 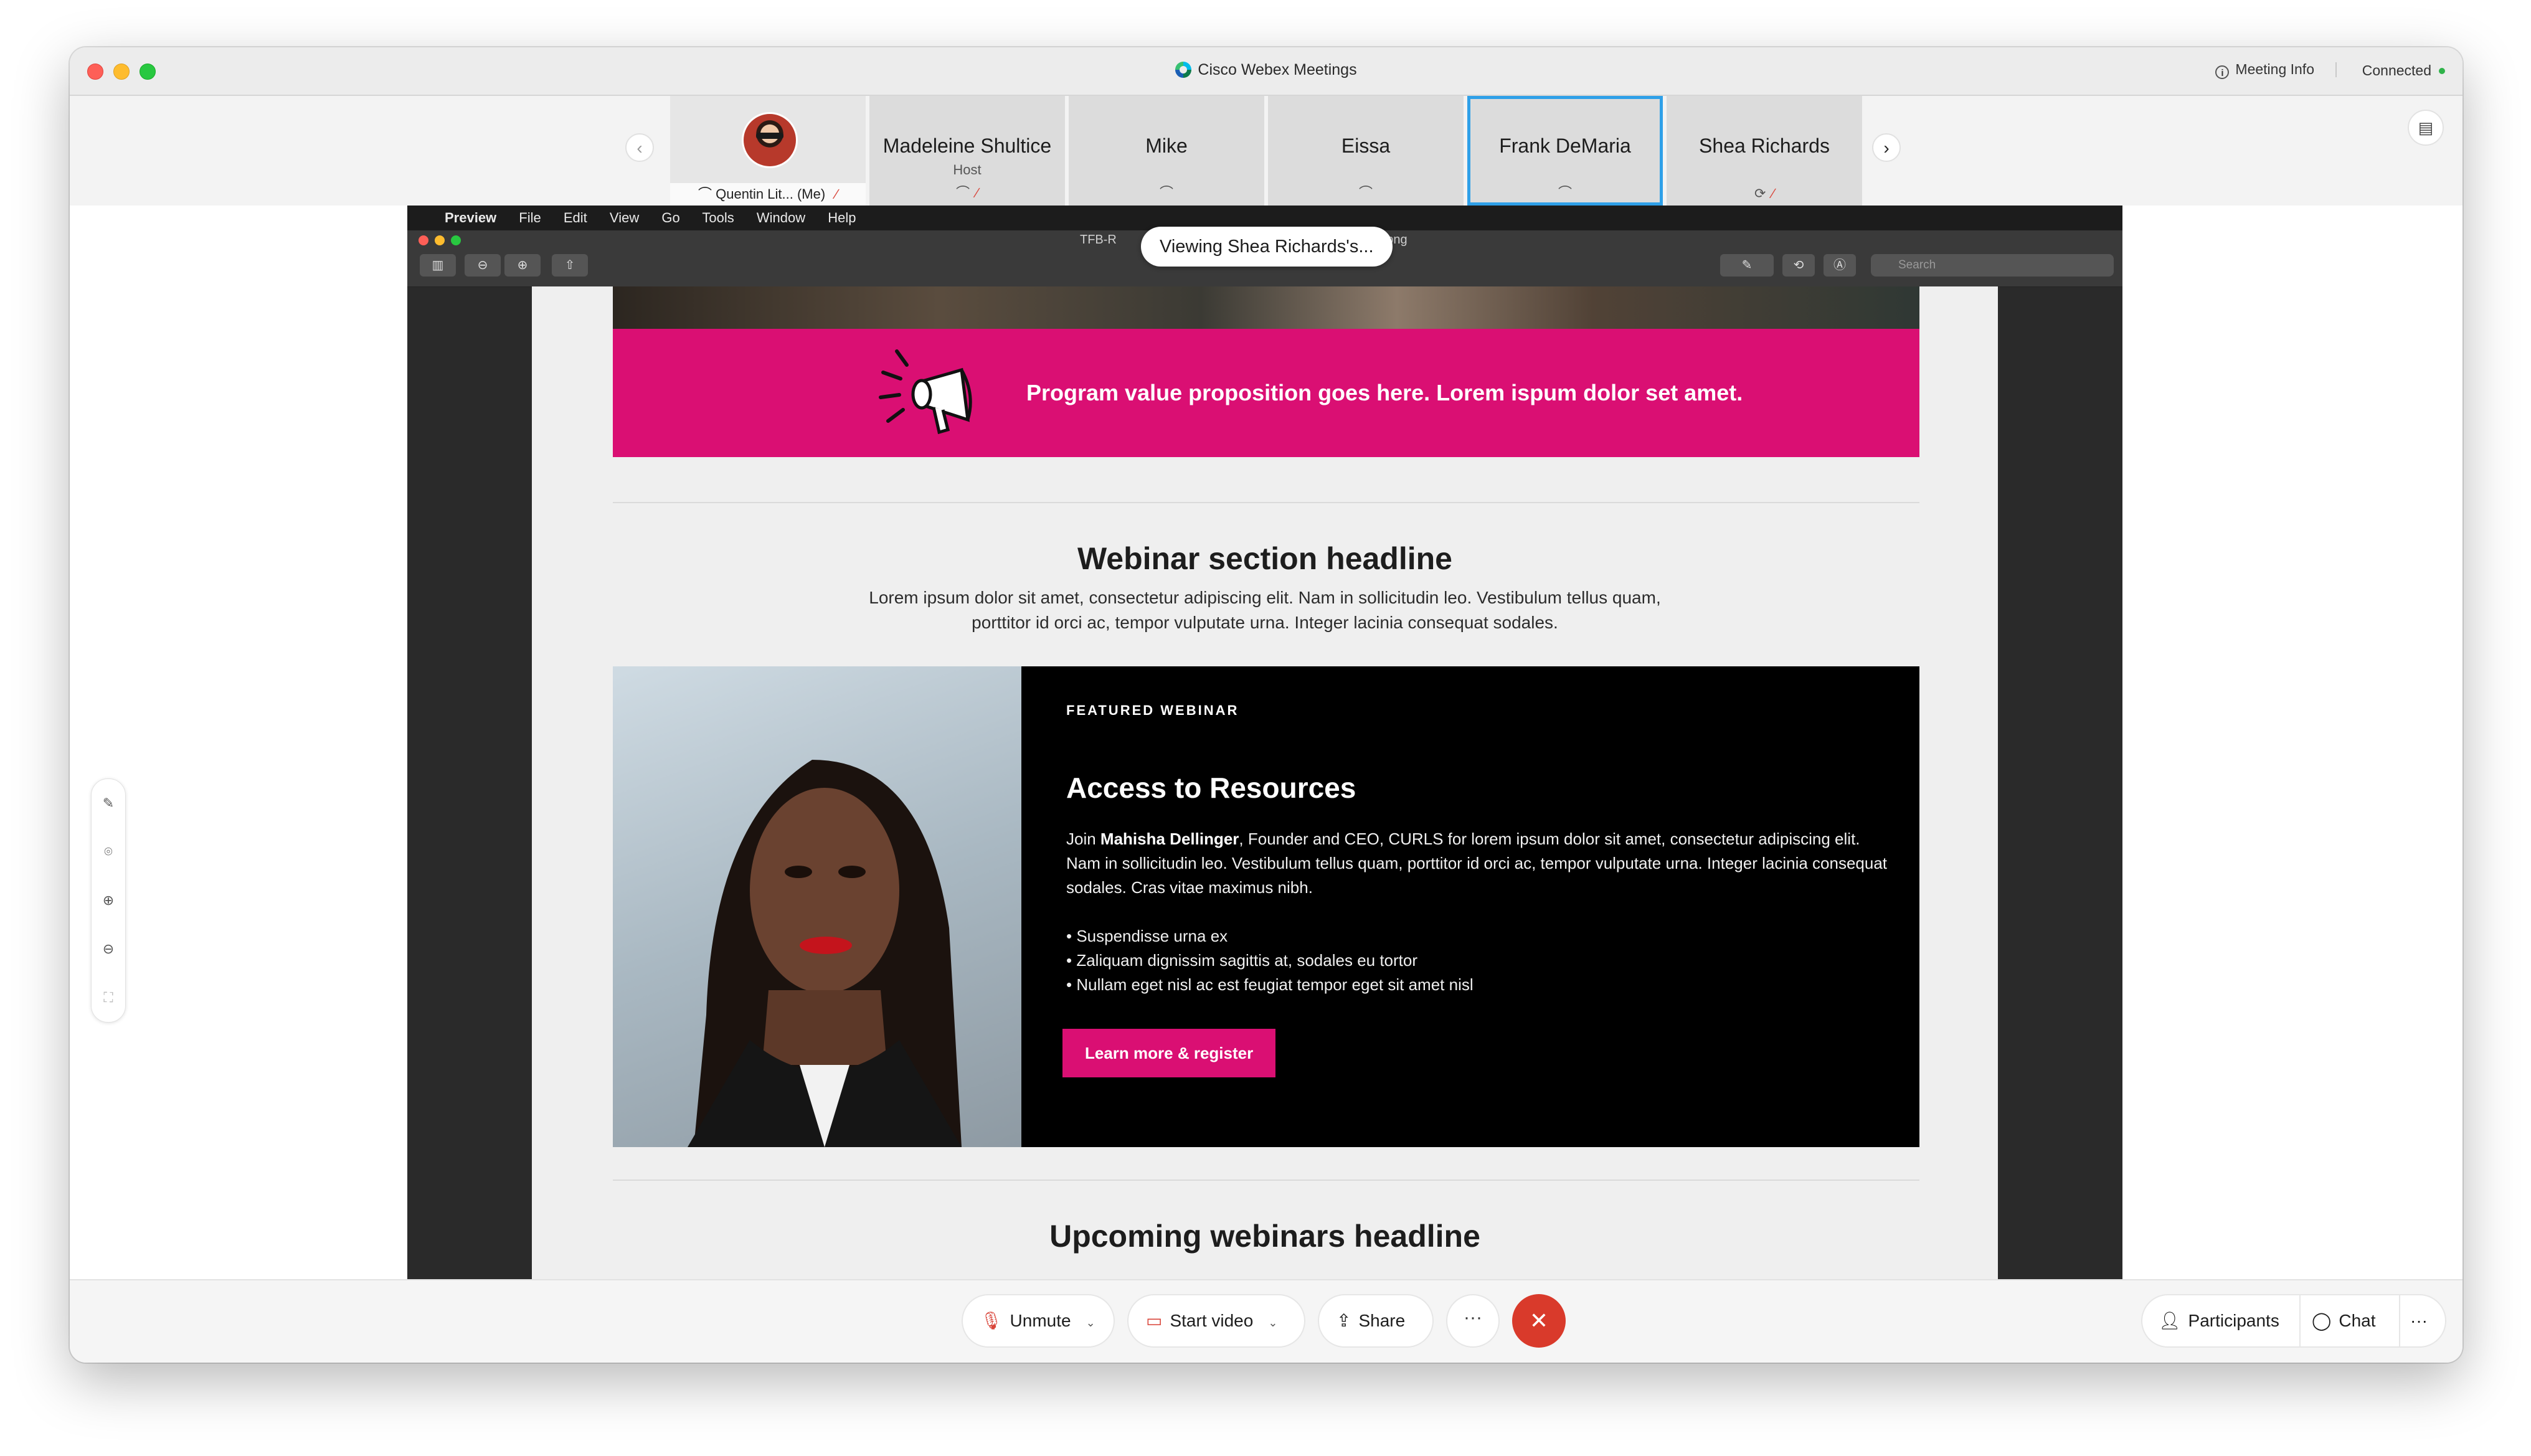 I want to click on header-photo, so click(x=1266, y=308).